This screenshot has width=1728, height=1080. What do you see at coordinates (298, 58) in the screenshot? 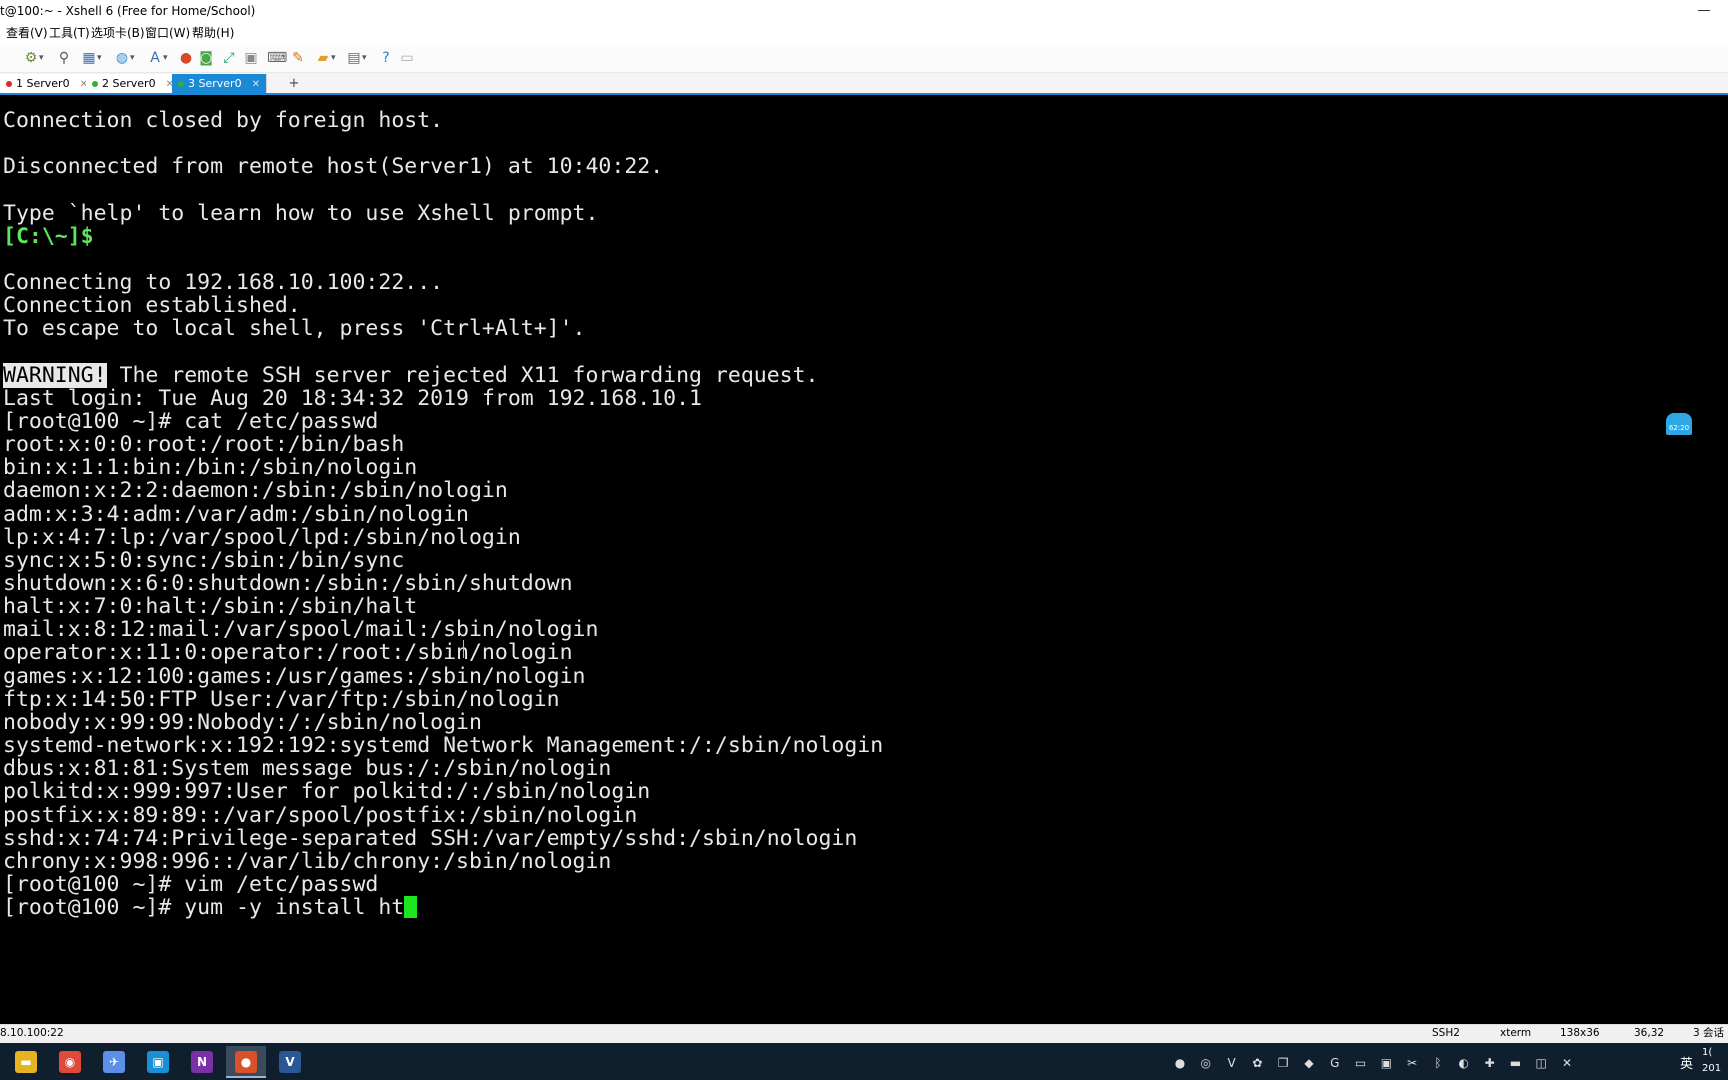
I see `compose-icon: ✎` at bounding box center [298, 58].